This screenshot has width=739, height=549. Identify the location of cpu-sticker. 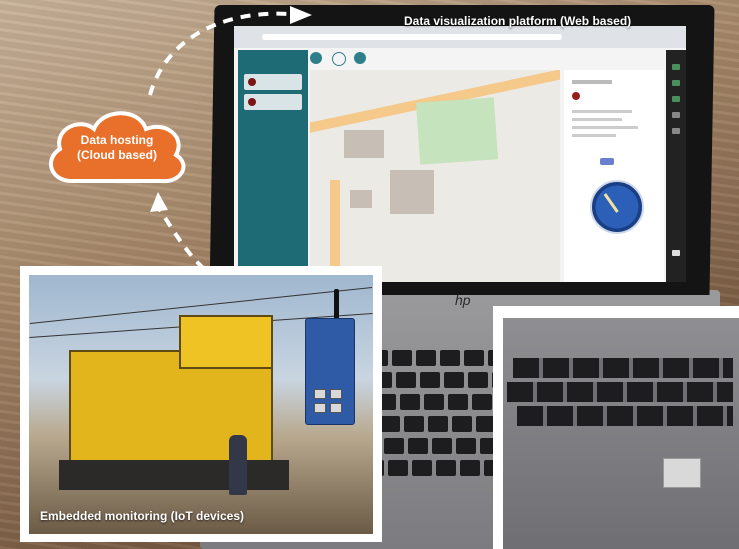
(682, 473).